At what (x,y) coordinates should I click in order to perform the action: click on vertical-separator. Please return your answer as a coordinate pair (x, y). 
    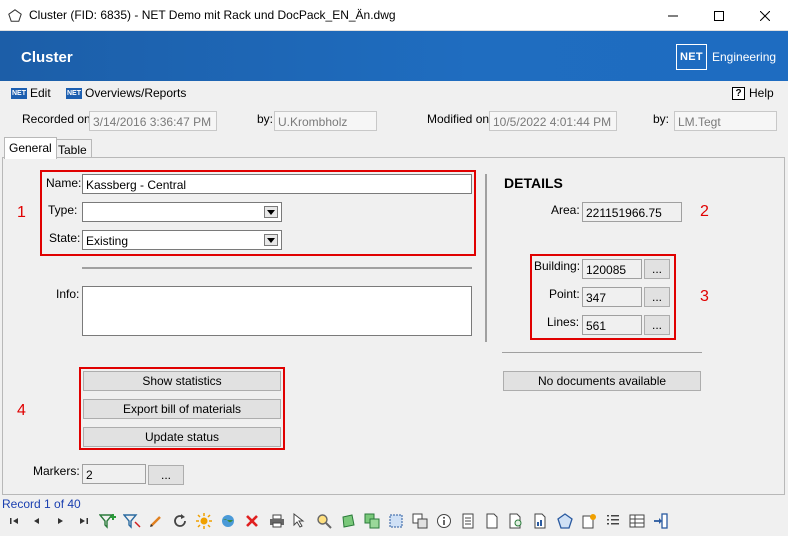
    Looking at the image, I should click on (486, 258).